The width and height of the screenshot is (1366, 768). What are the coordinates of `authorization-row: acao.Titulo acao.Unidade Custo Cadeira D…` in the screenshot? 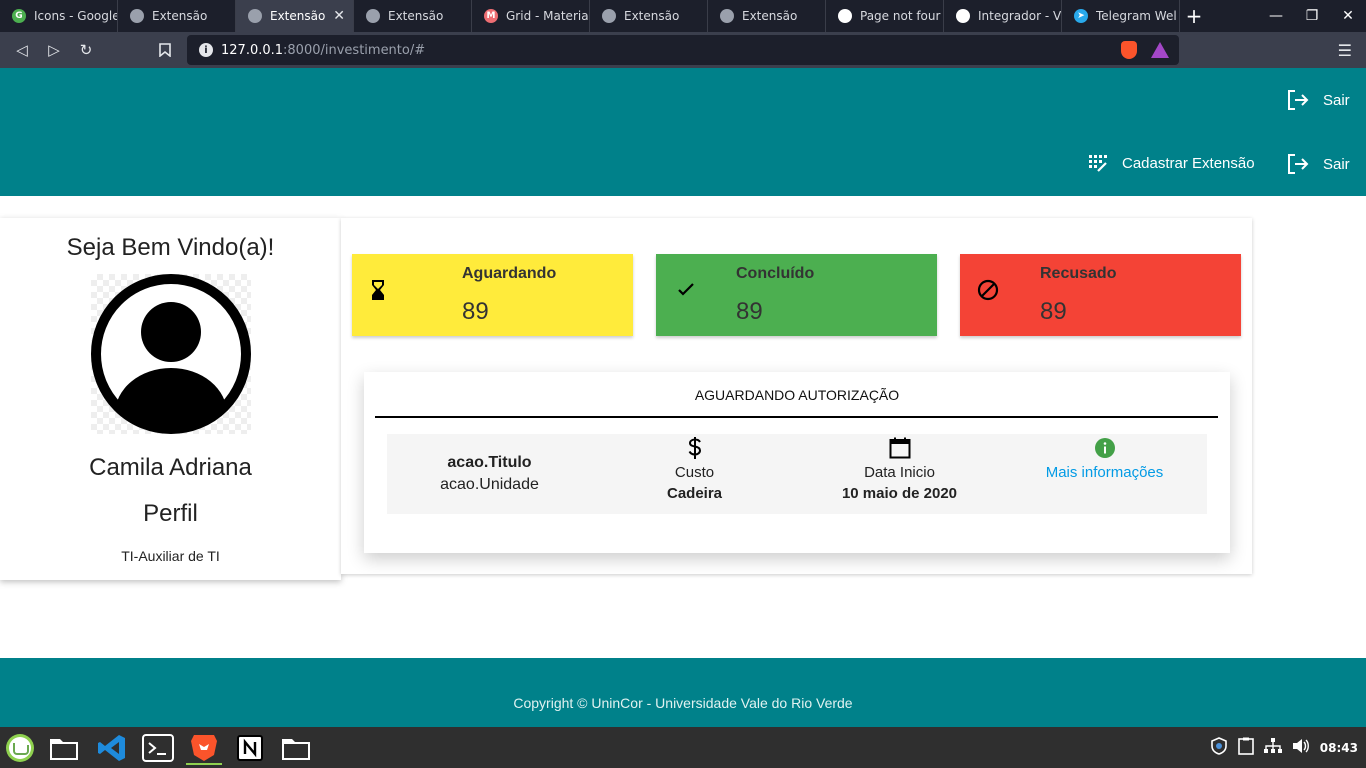 It's located at (797, 474).